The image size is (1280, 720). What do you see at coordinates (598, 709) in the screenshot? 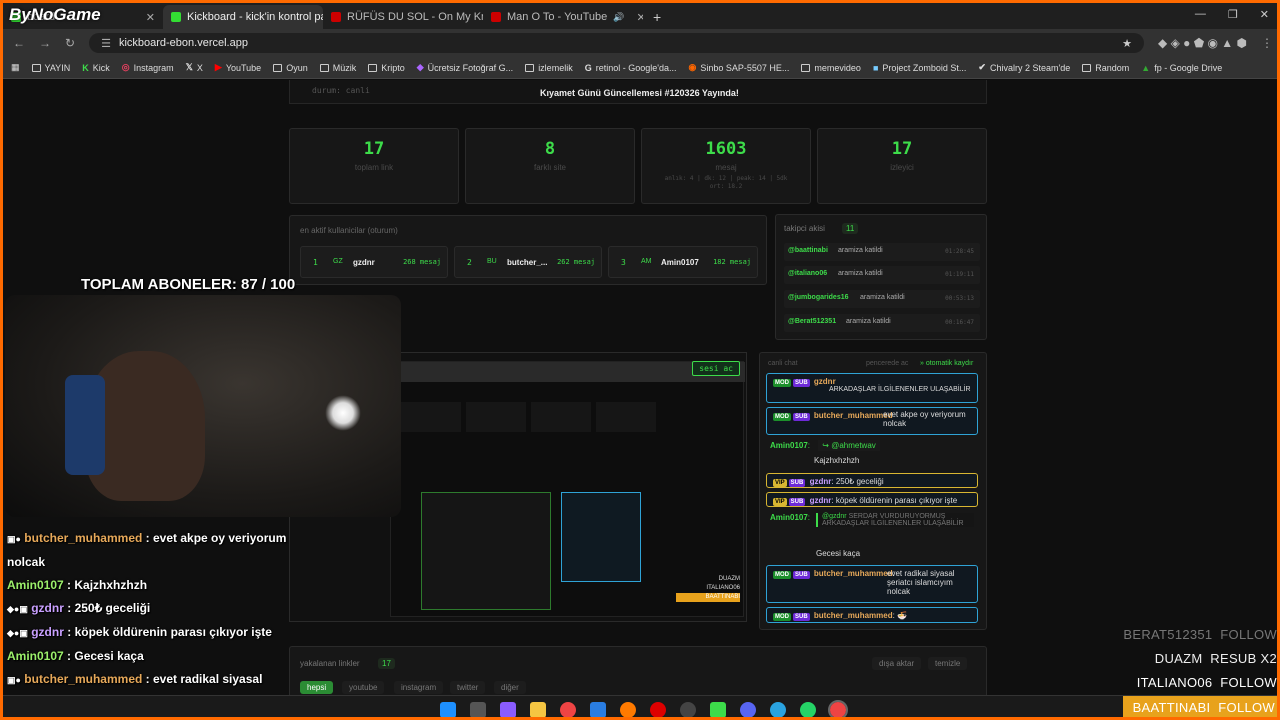
I see `mail-icon` at bounding box center [598, 709].